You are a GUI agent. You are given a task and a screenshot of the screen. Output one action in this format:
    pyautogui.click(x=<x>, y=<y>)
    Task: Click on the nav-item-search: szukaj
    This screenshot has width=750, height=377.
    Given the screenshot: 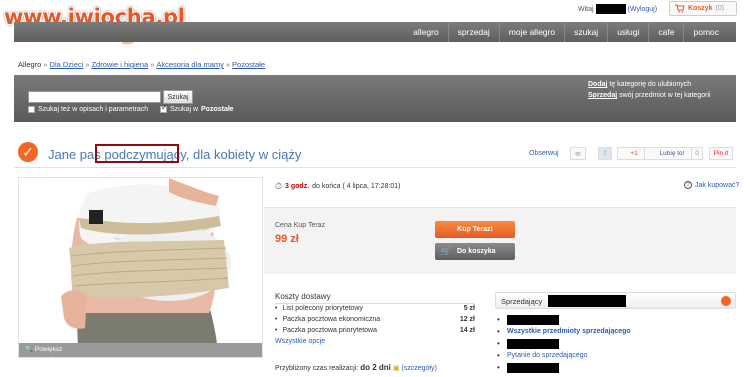 What is the action you would take?
    pyautogui.click(x=585, y=32)
    